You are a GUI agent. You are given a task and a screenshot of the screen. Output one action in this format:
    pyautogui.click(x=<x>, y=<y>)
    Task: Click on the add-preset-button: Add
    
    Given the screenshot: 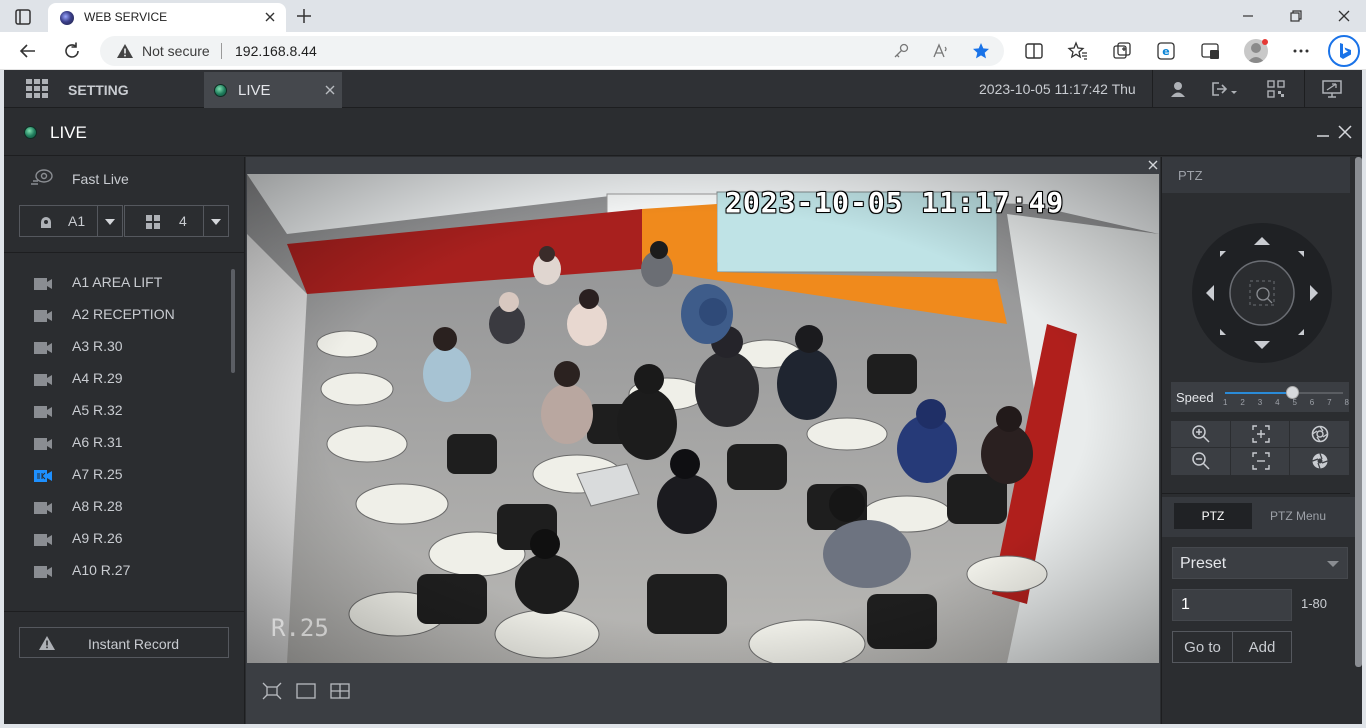 What is the action you would take?
    pyautogui.click(x=1262, y=647)
    